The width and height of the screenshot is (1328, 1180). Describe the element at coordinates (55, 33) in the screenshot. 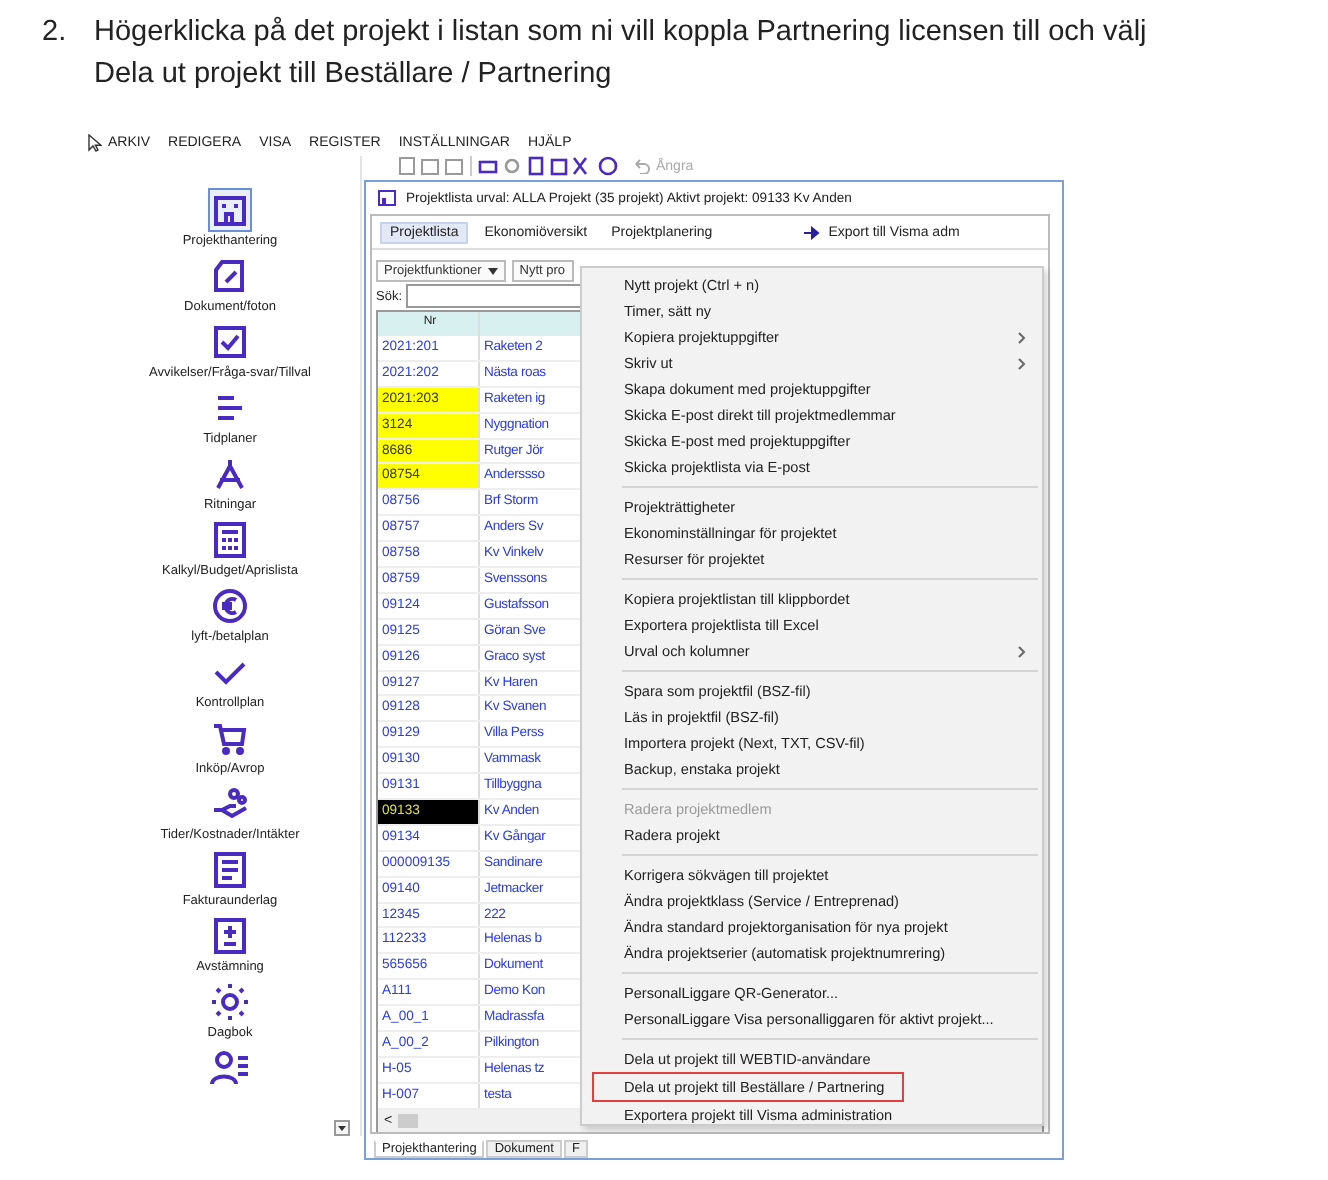

I see `step-number: 2.` at that location.